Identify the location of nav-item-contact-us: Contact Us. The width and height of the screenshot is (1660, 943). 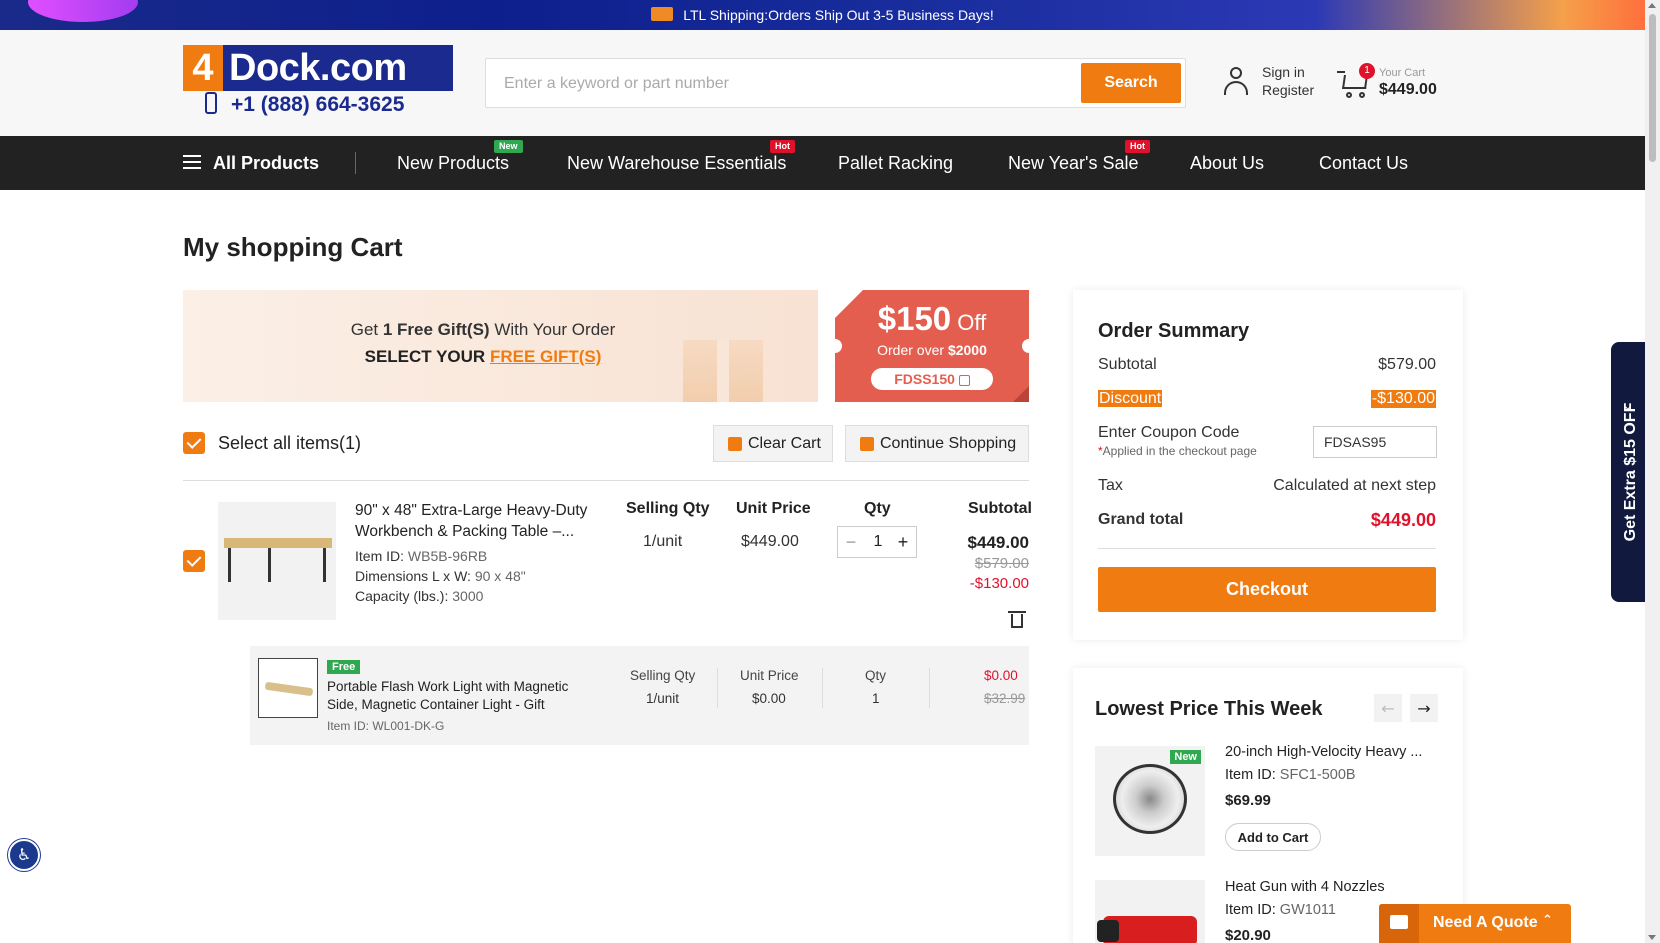
(1363, 163).